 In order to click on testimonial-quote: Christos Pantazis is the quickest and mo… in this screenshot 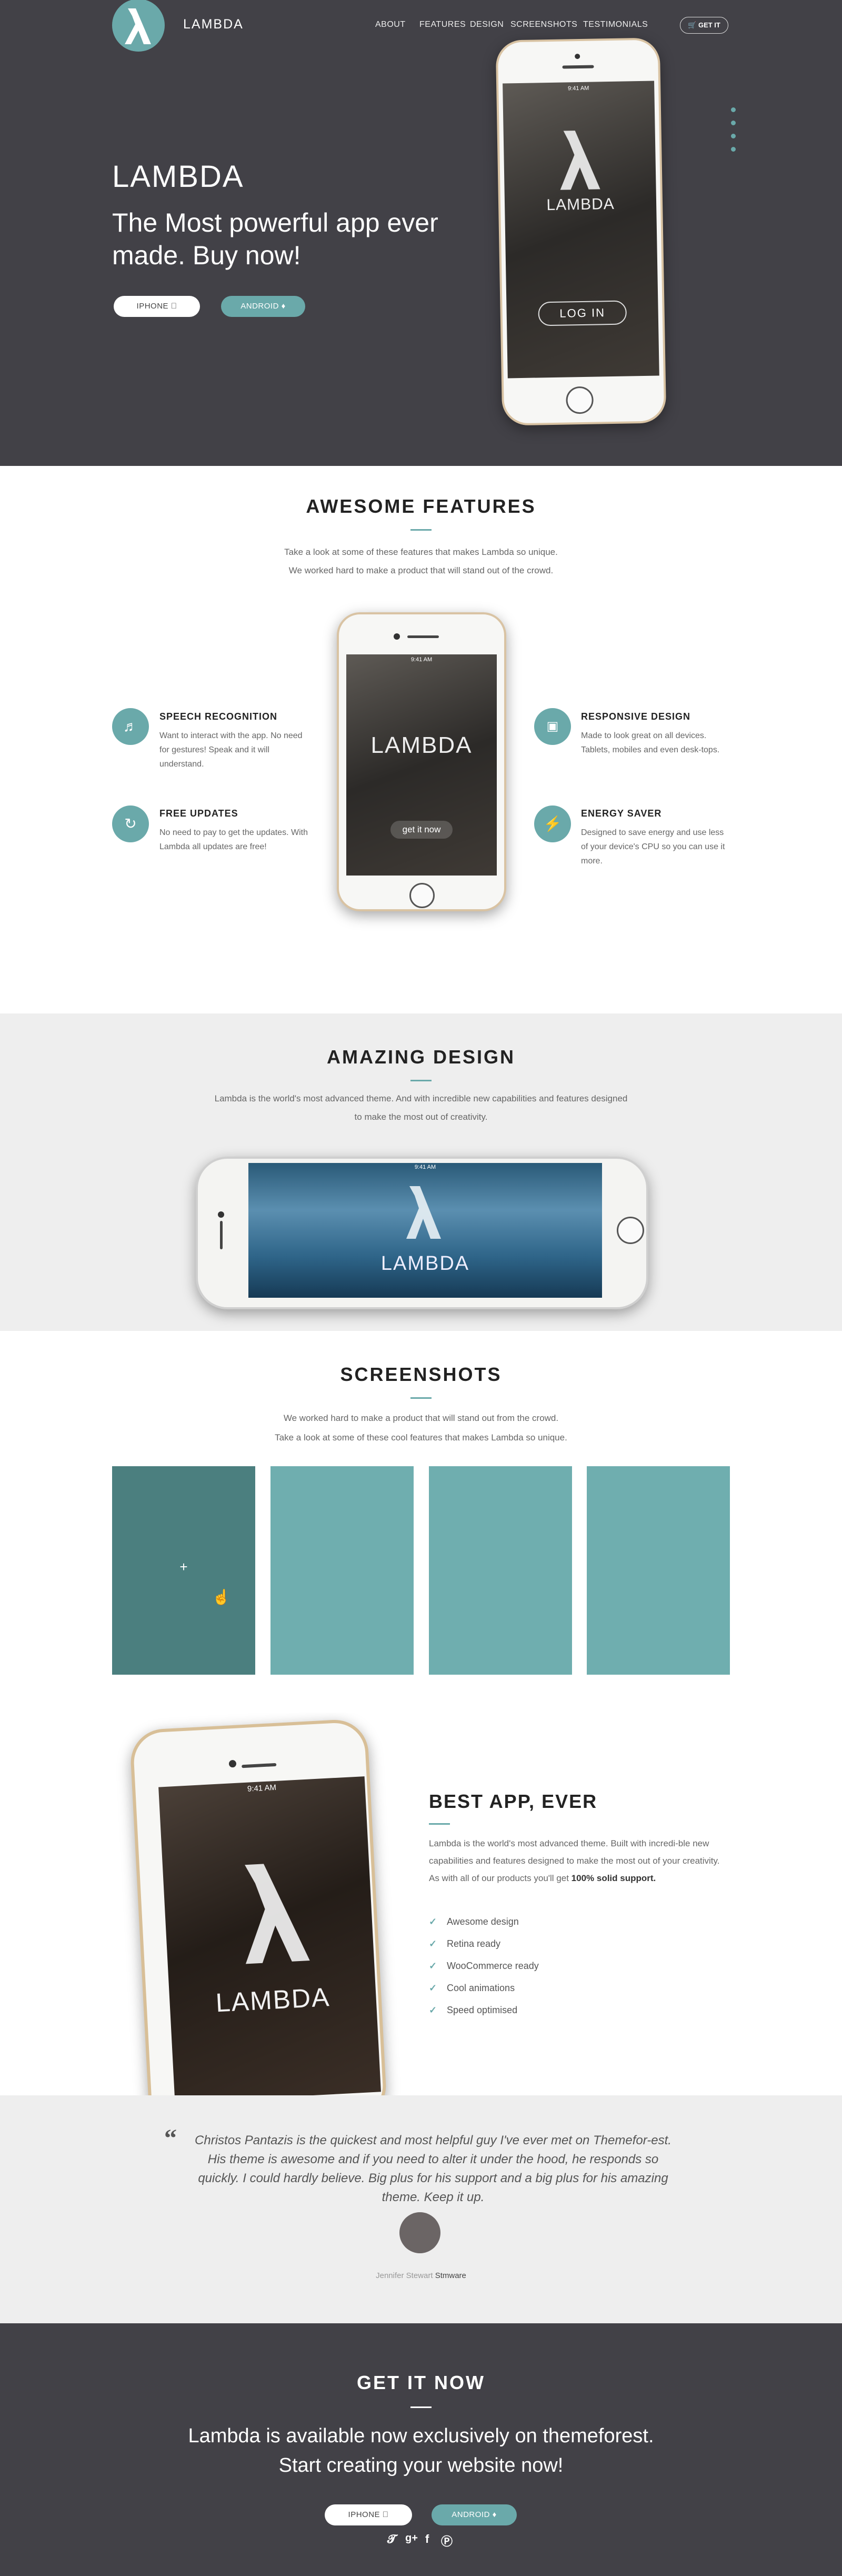, I will do `click(433, 2168)`.